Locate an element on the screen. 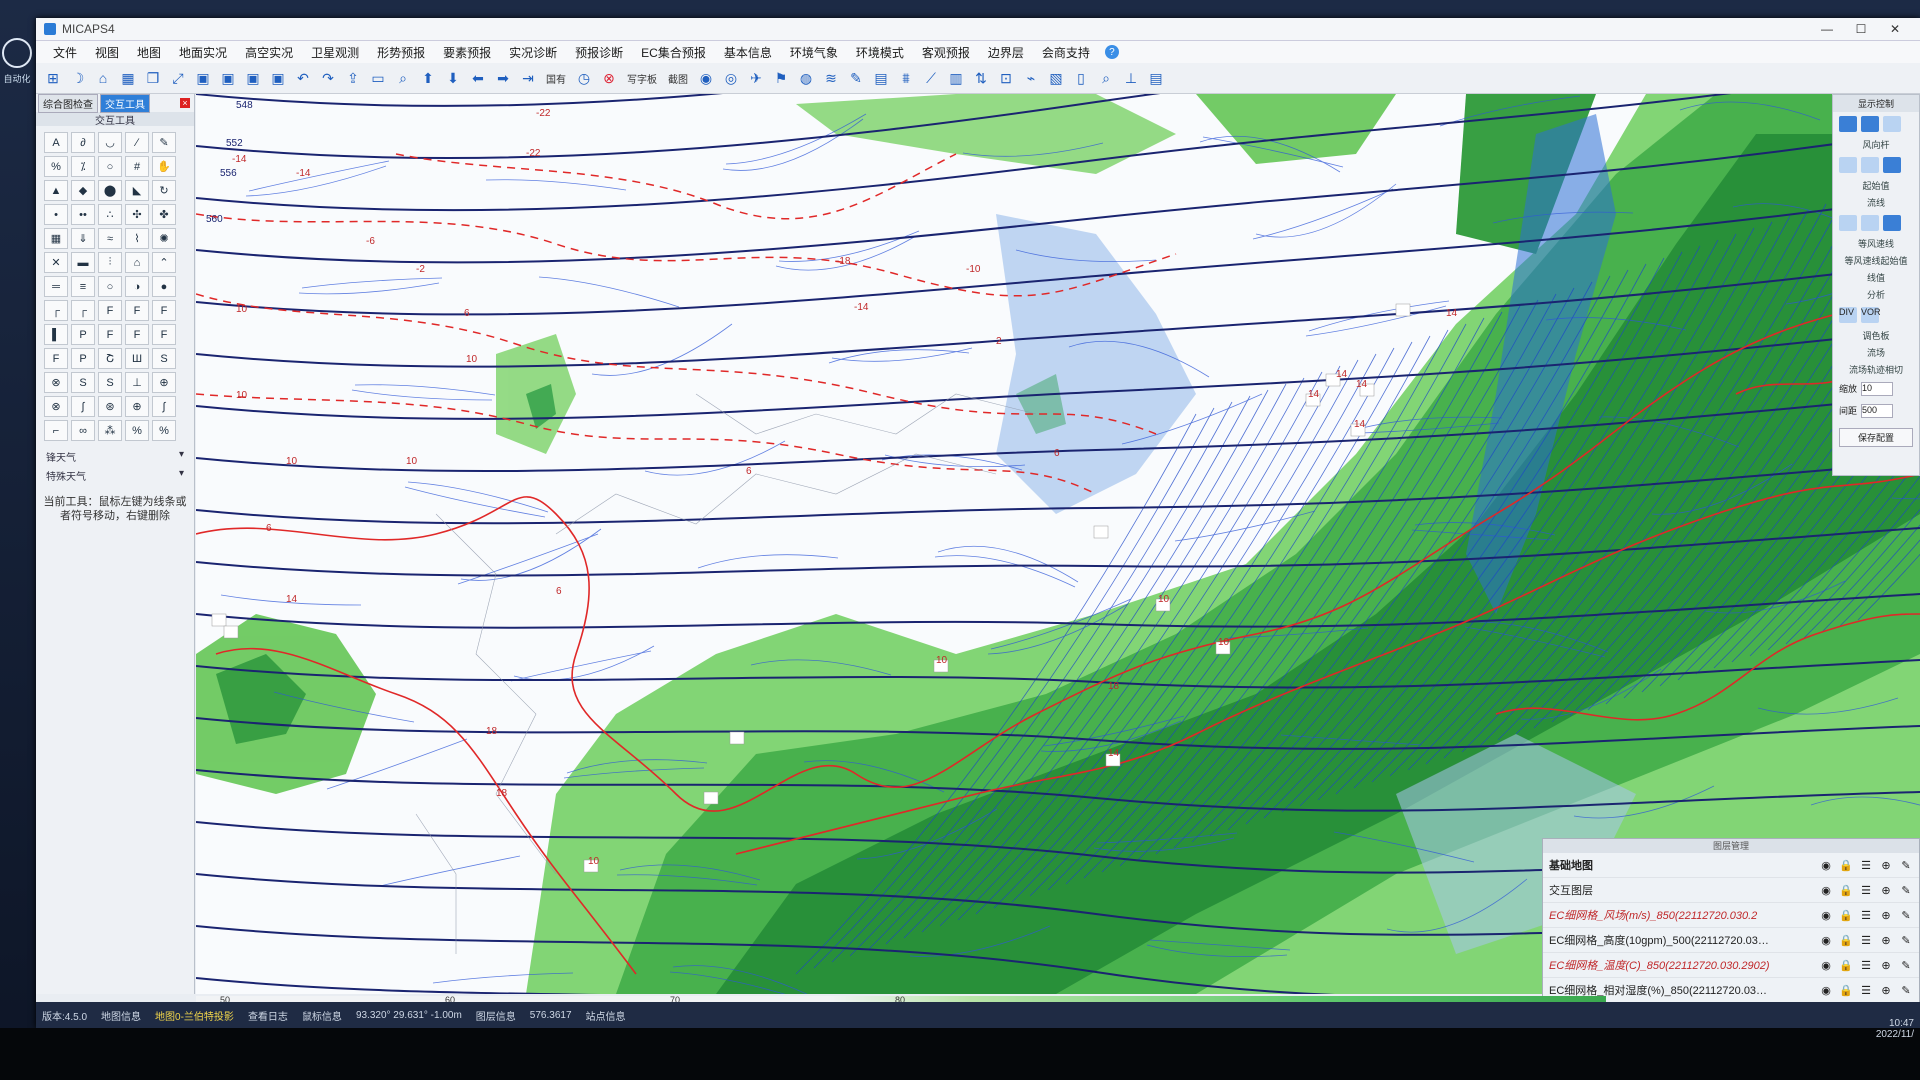 Image resolution: width=1920 pixels, height=1080 pixels. layer-row: 交互图层 ◉ 🔒 ☰ ⊕ ✎ is located at coordinates (1731, 890).